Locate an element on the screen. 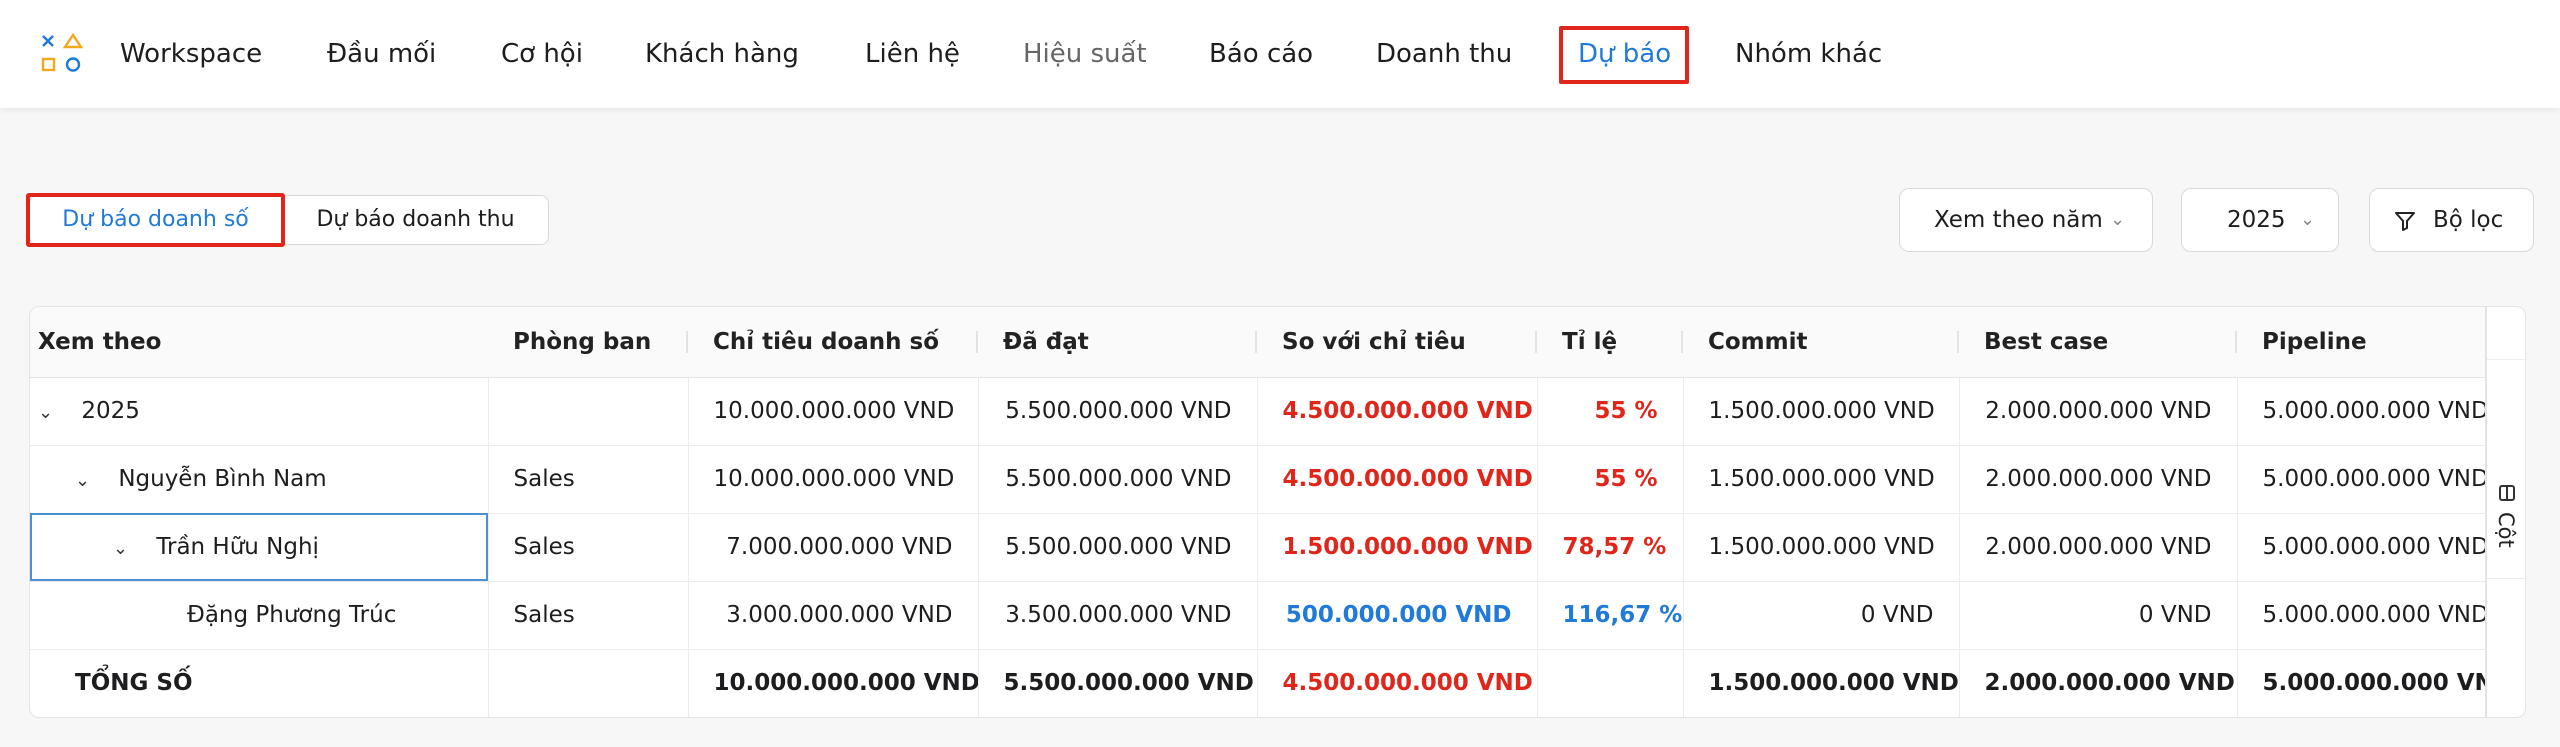  nav-item-doanh-thu: Doanh thu is located at coordinates (1444, 54).